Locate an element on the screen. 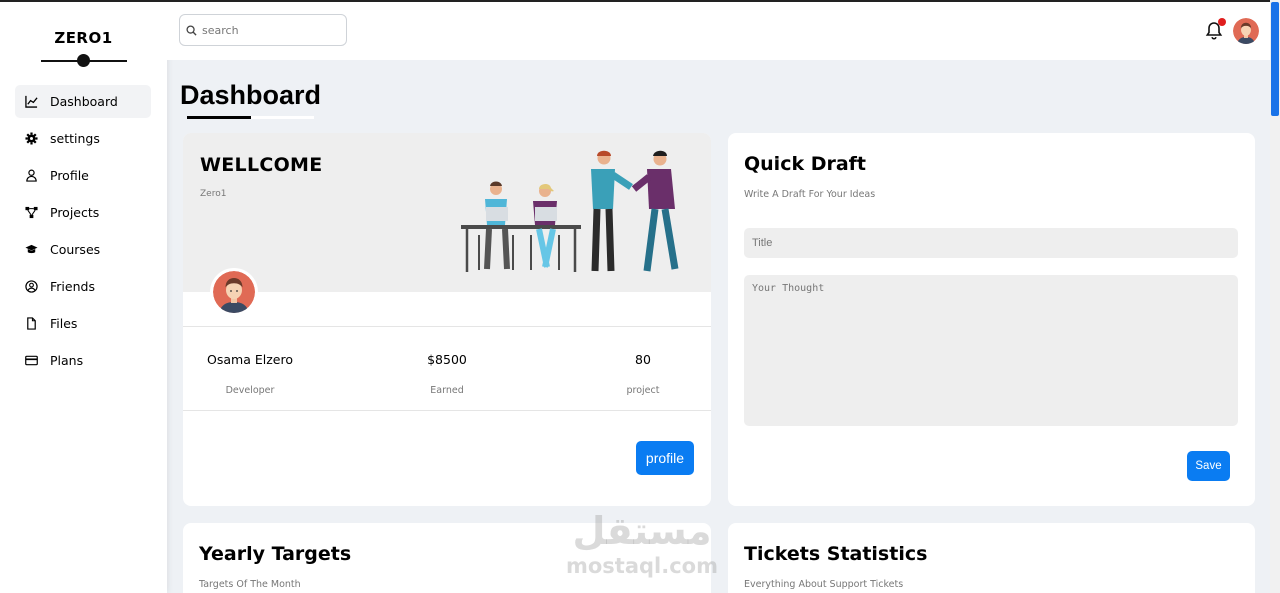  sidebar-item-files: Files is located at coordinates (83, 323).